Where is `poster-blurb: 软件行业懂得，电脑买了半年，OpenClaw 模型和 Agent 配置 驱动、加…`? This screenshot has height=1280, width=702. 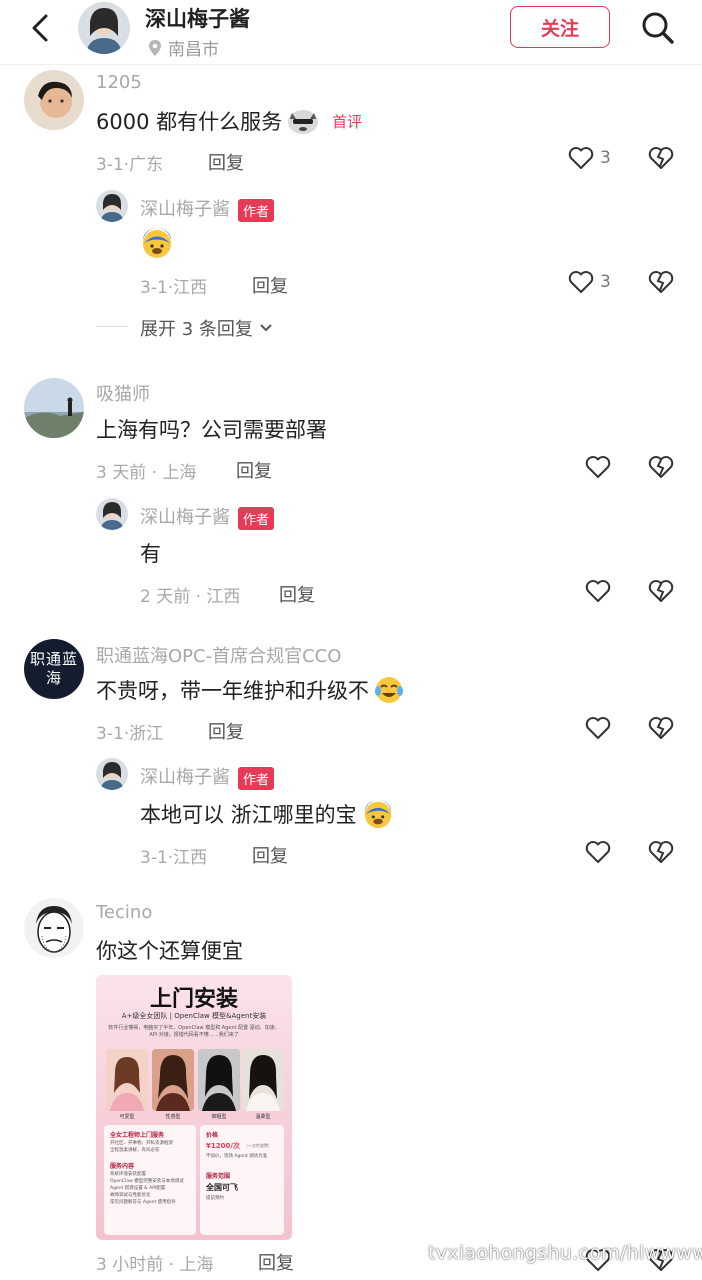
poster-blurb: 软件行业懂得，电脑买了半年，OpenClaw 模型和 Agent 配置 驱动、加… is located at coordinates (194, 1031).